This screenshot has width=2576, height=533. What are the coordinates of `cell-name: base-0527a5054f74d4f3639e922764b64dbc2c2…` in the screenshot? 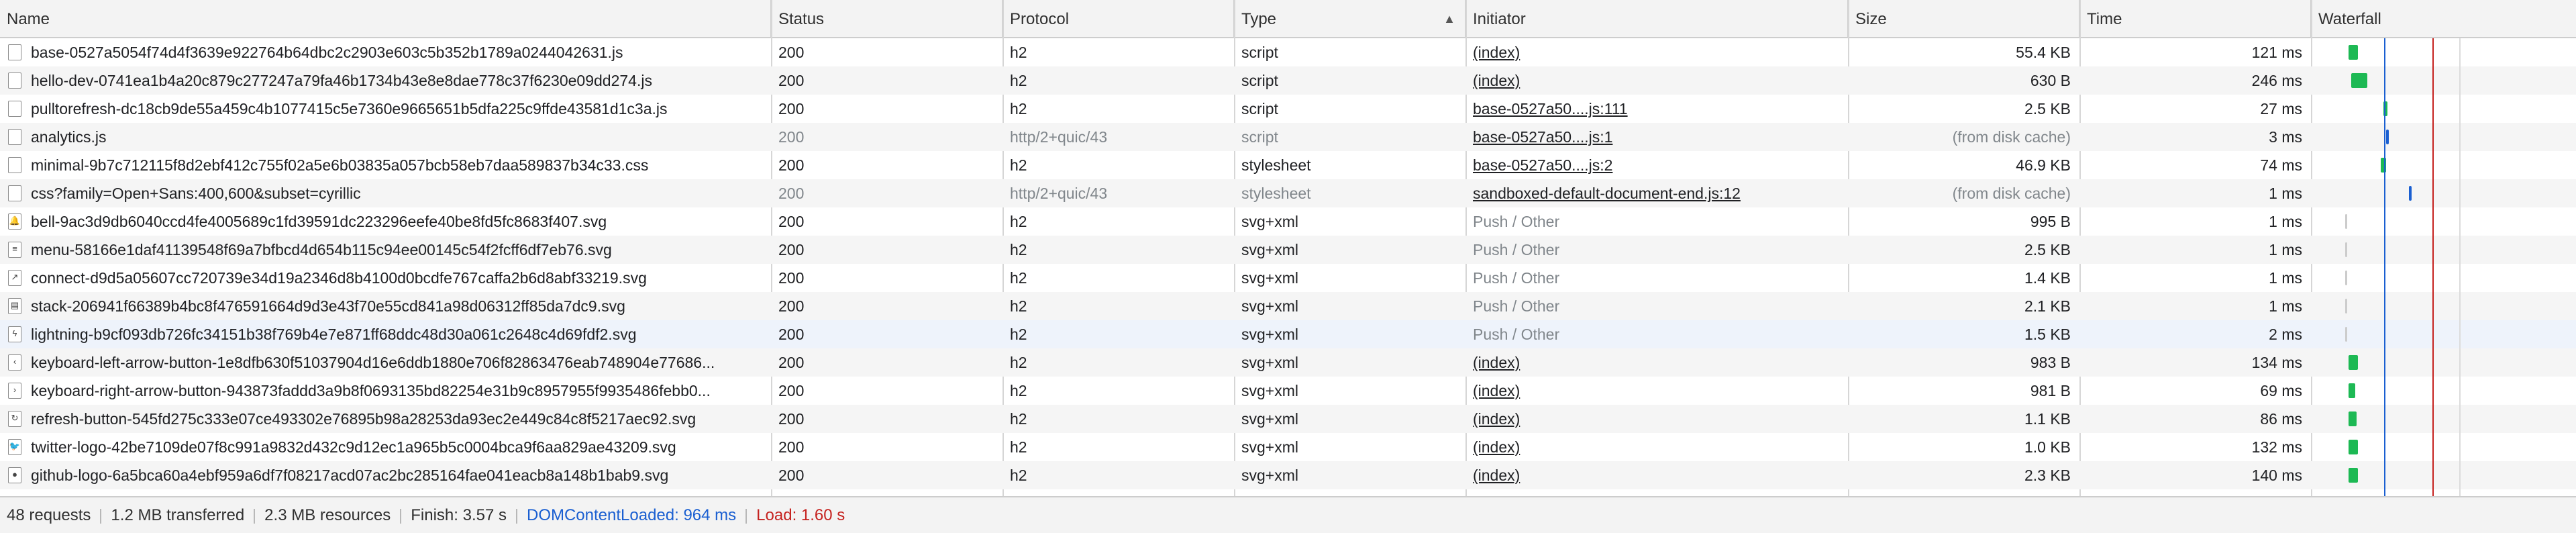 It's located at (386, 52).